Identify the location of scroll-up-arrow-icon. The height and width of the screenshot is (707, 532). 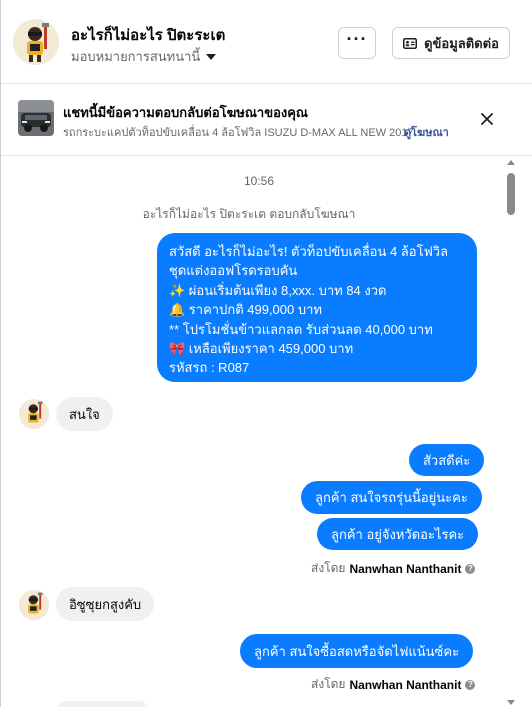
(511, 162).